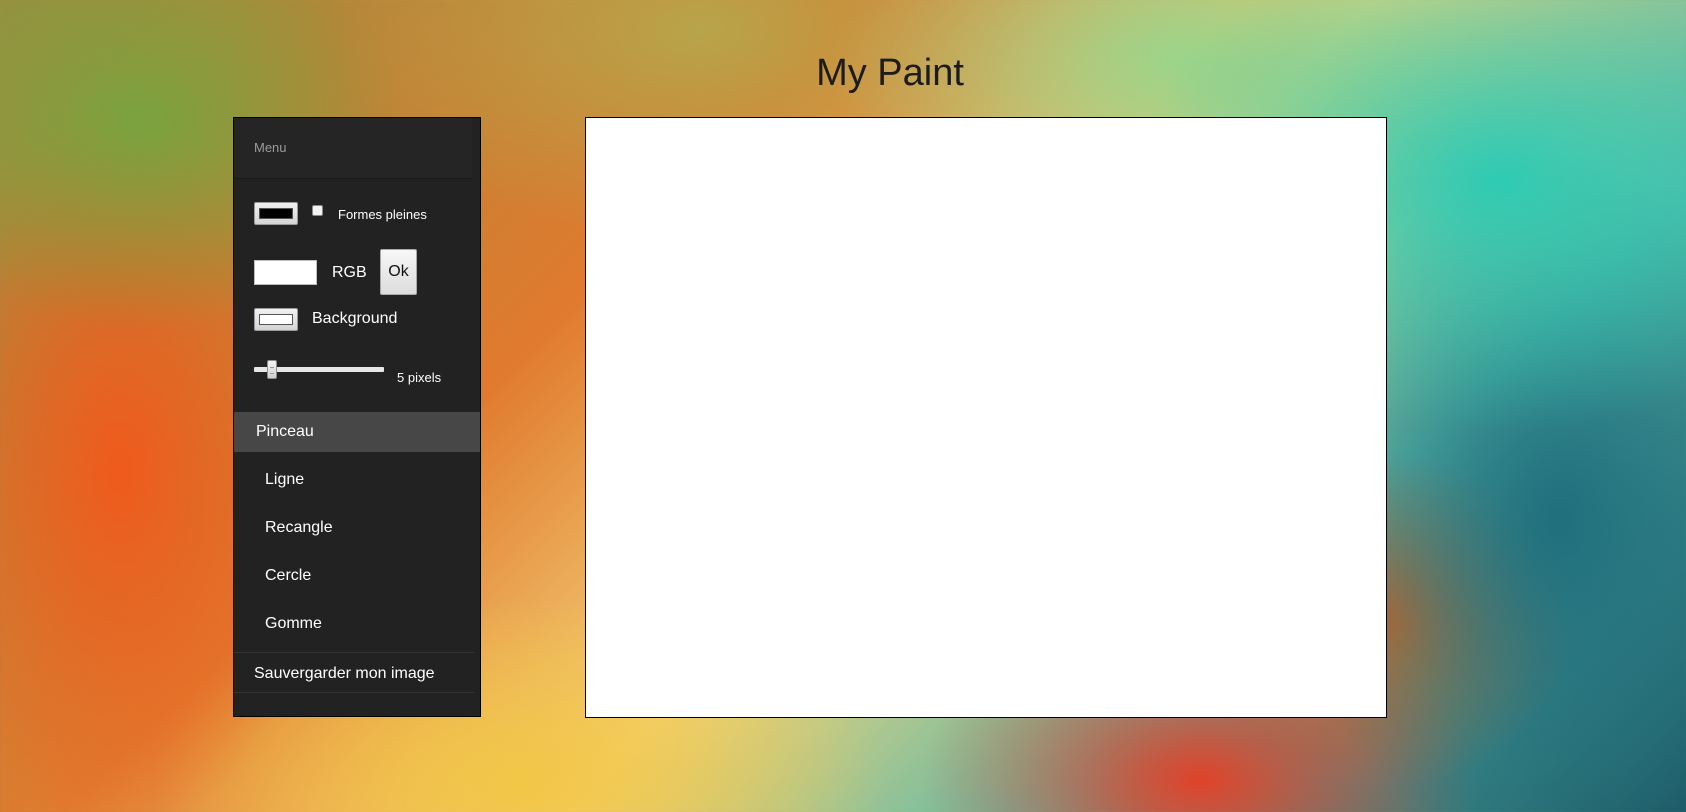 Image resolution: width=1686 pixels, height=812 pixels. I want to click on menu-header: Menu, so click(353, 148).